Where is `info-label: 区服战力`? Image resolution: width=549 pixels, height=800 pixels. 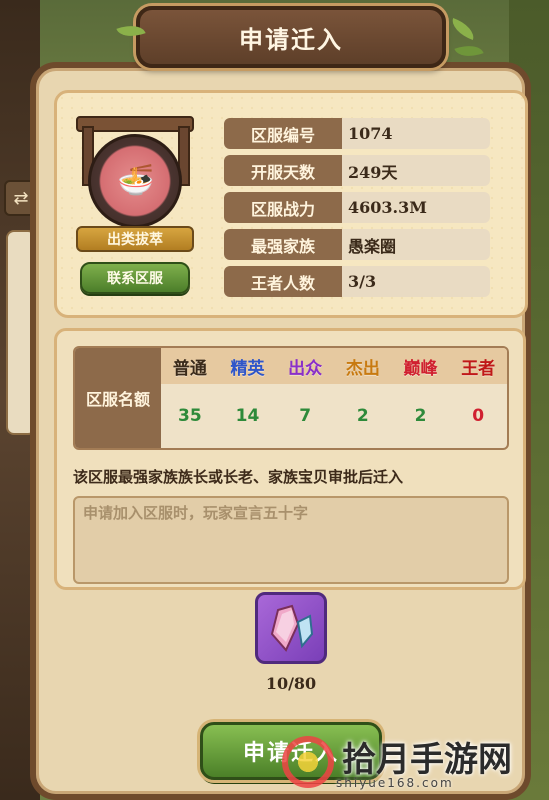
info-label: 区服战力 is located at coordinates (283, 207).